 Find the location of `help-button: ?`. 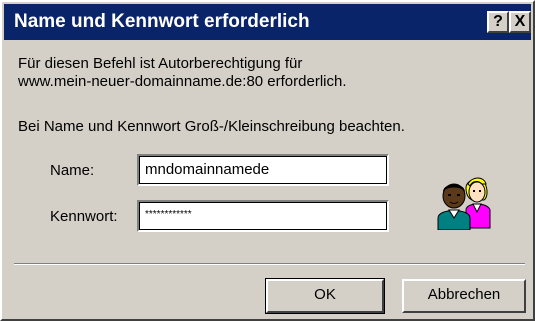

help-button: ? is located at coordinates (498, 22).